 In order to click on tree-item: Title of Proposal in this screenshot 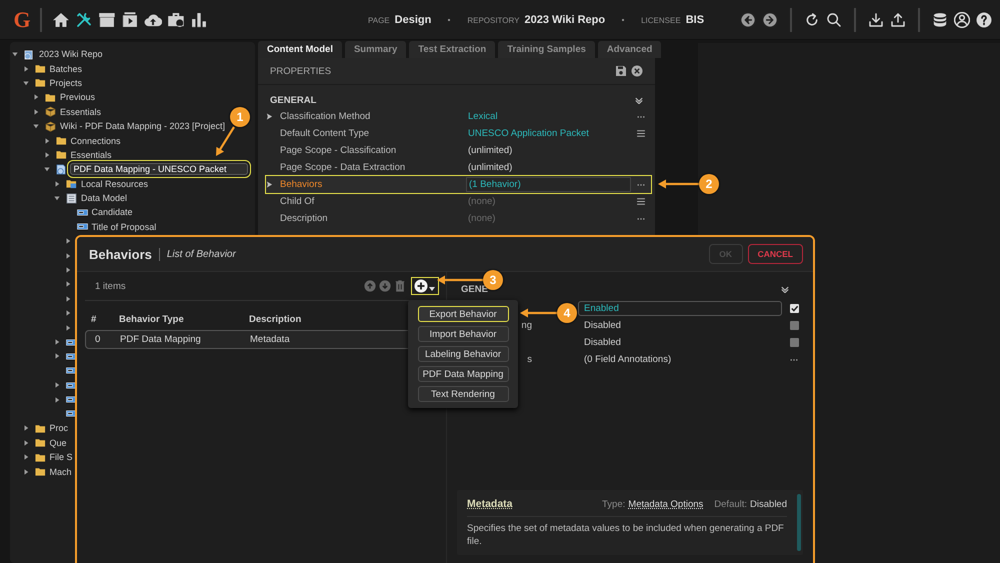, I will do `click(124, 227)`.